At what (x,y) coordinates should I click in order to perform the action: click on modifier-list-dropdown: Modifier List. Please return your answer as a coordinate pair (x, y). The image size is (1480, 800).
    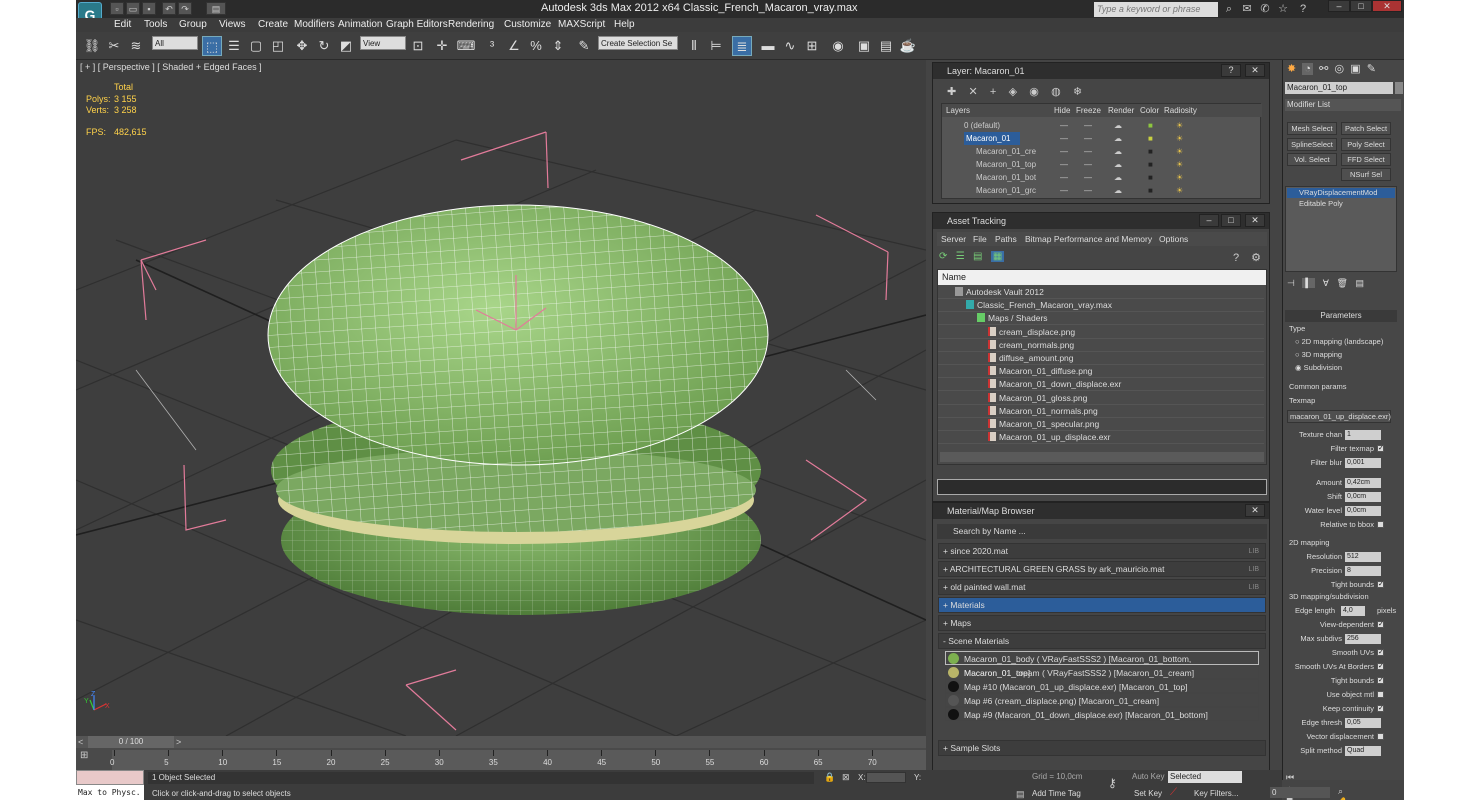
    Looking at the image, I should click on (1343, 105).